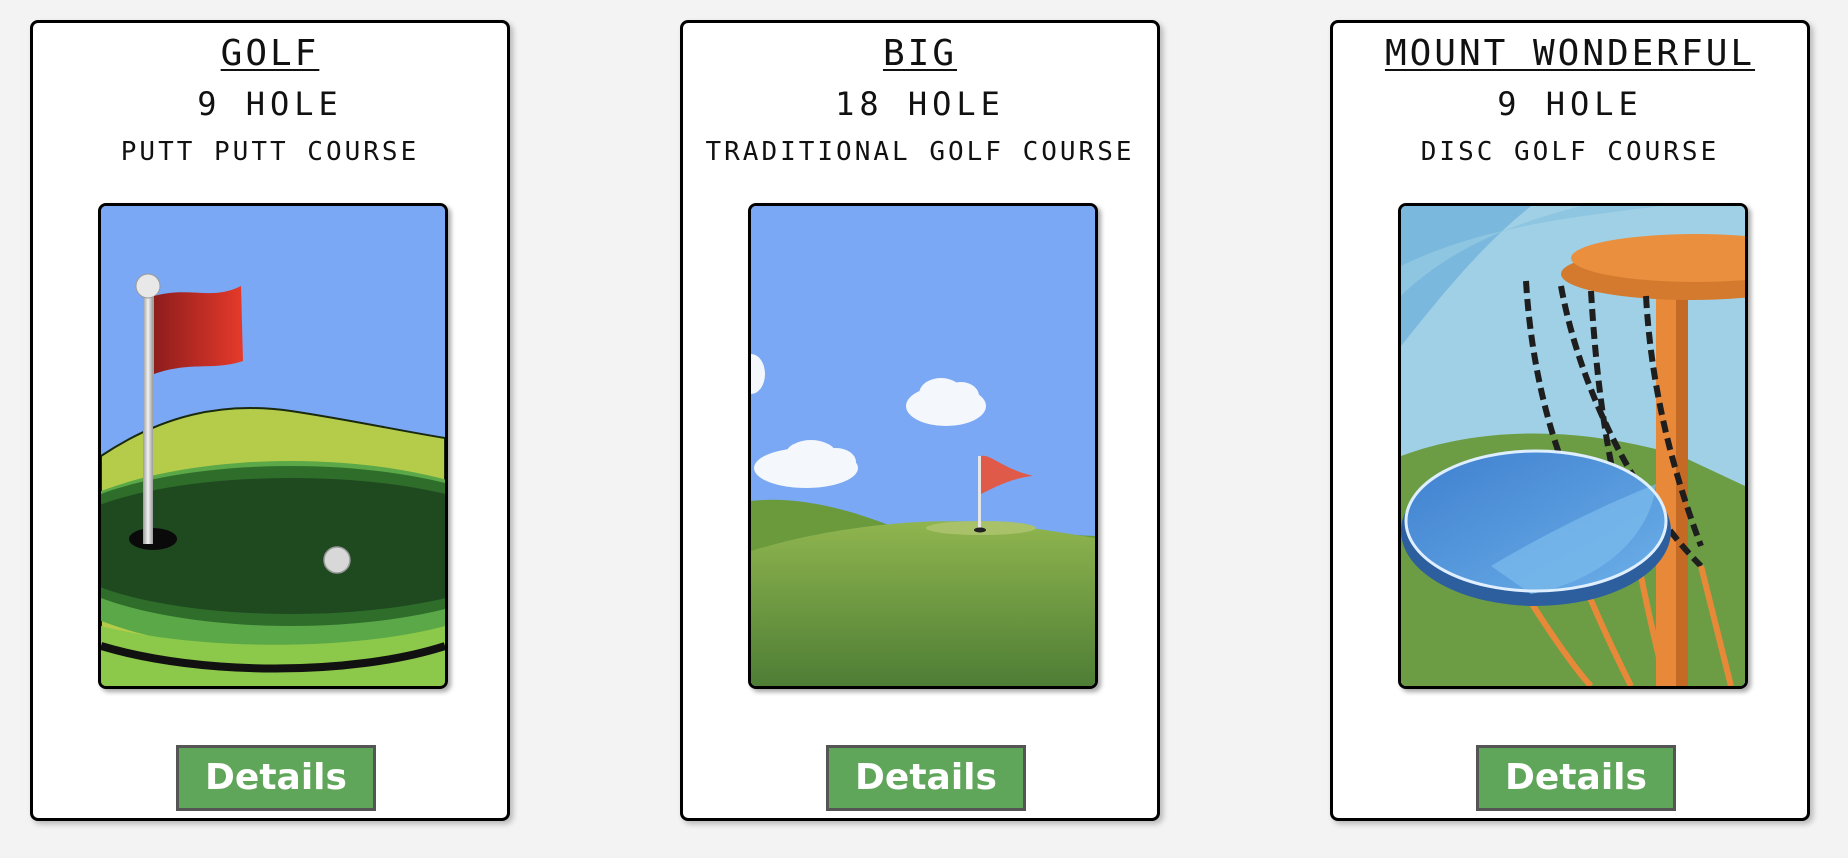  What do you see at coordinates (1570, 53) in the screenshot?
I see `course-title: MOUNT WONDERFUL` at bounding box center [1570, 53].